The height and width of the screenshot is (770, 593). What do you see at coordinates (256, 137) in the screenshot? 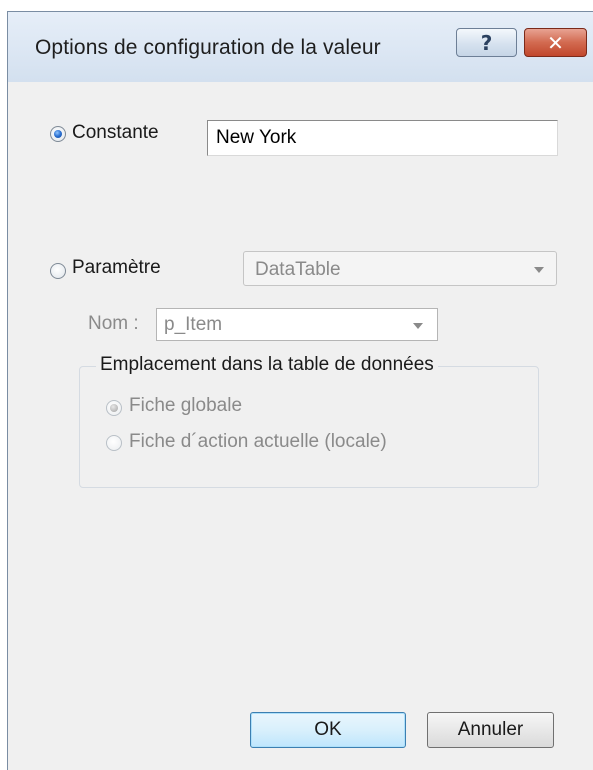
I see `constant-value-text: New York` at bounding box center [256, 137].